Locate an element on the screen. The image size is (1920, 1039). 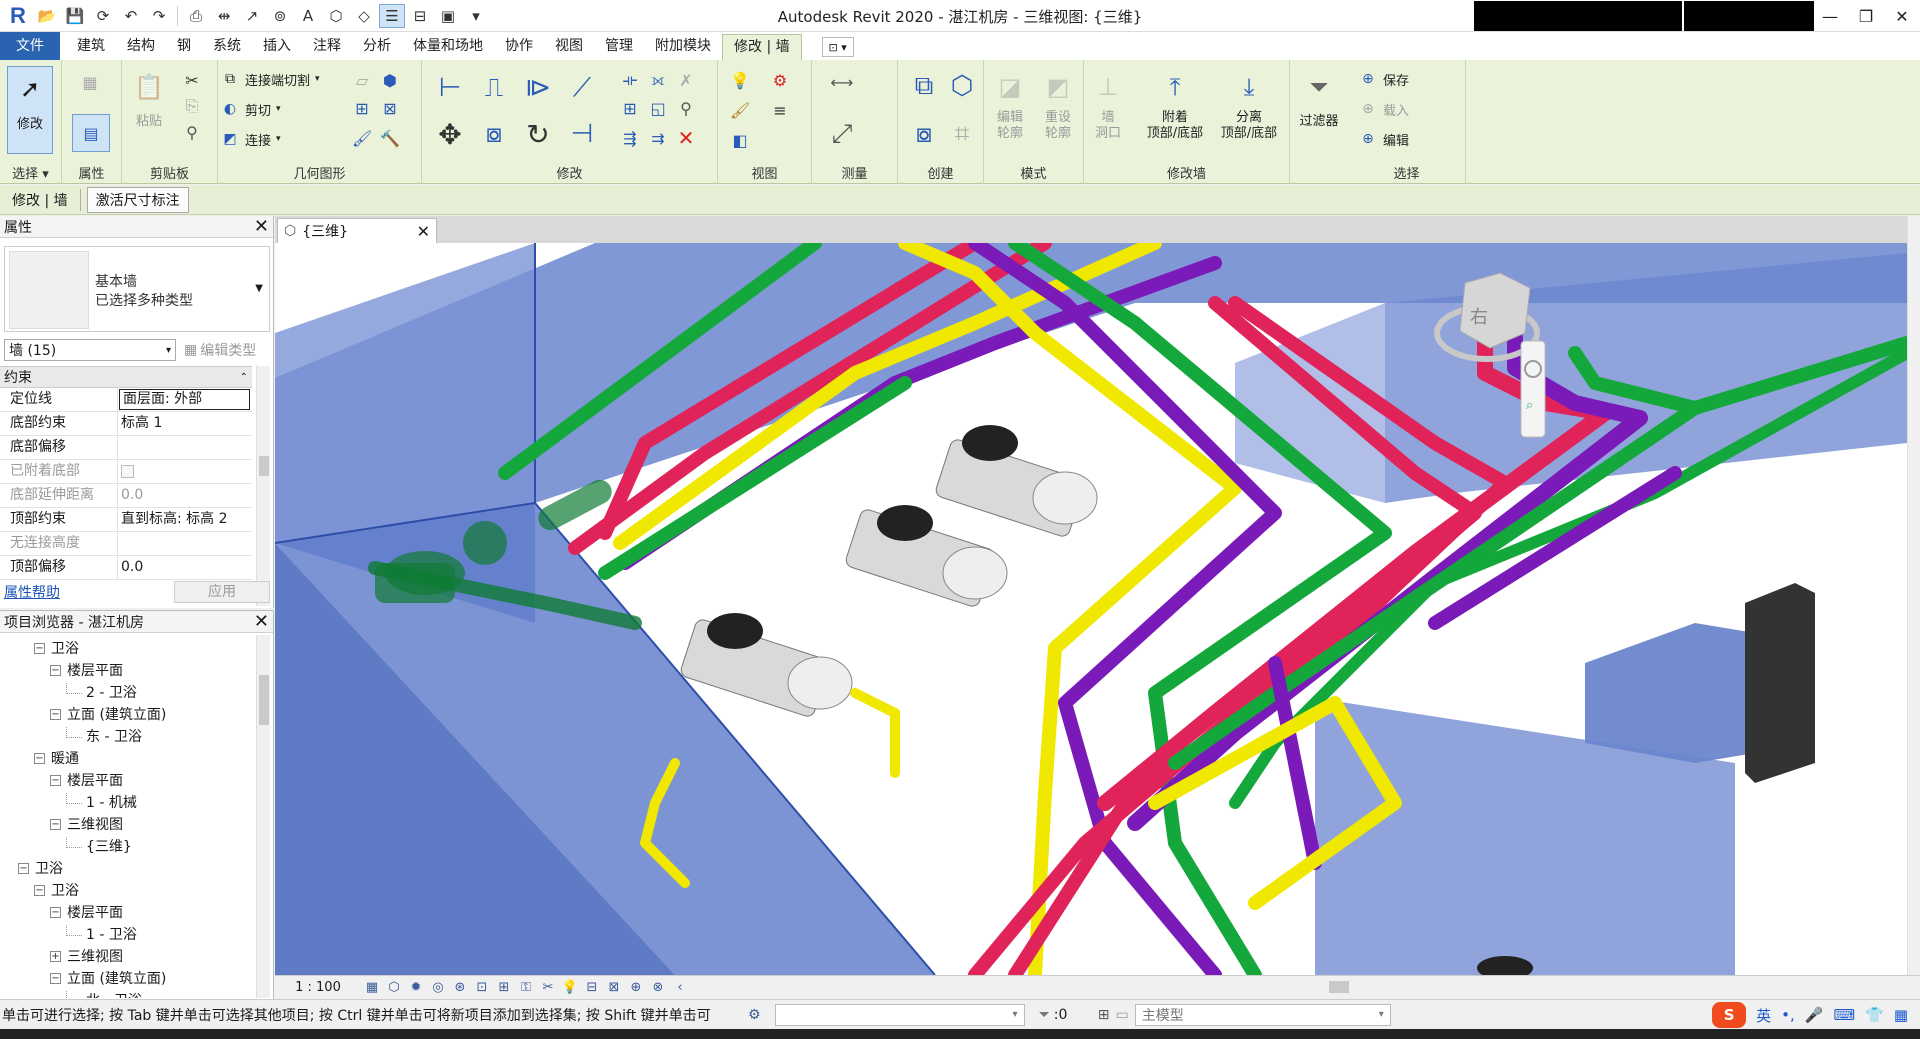
revit-logo-icon: R is located at coordinates (18, 15).